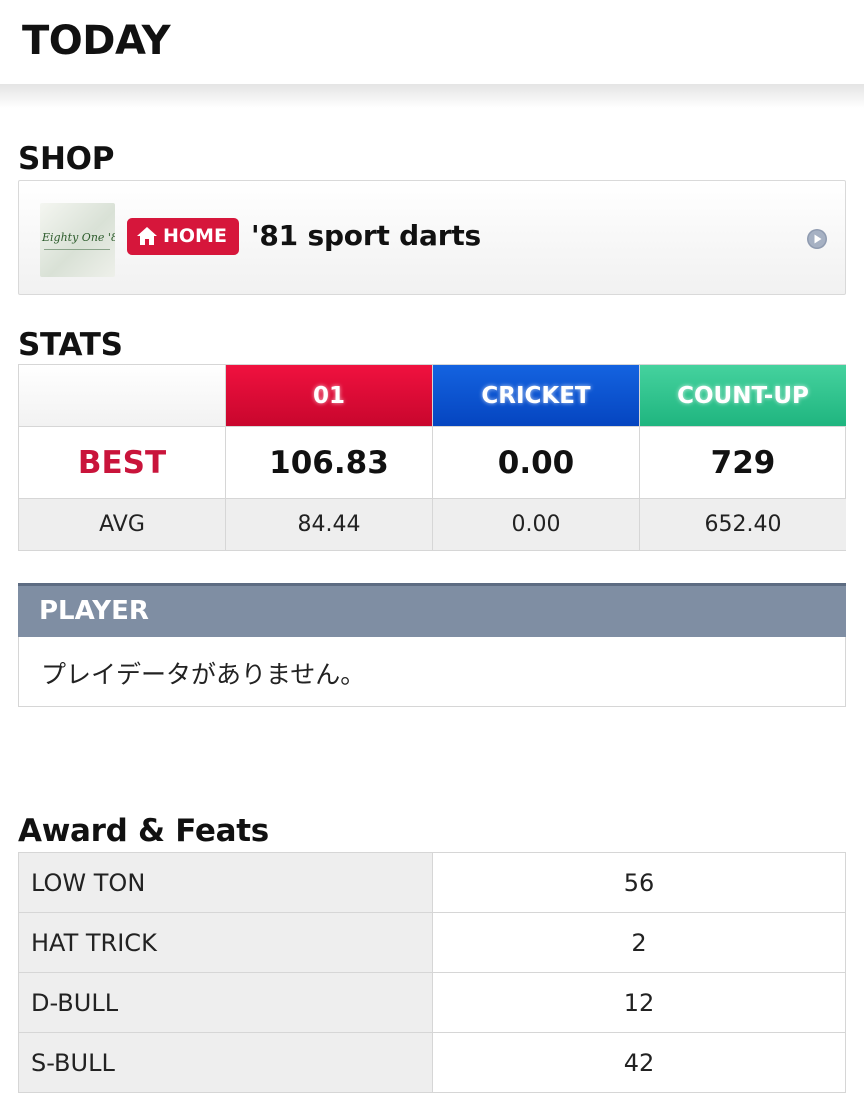  Describe the element at coordinates (329, 396) in the screenshot. I see `stats-header-01: 01` at that location.